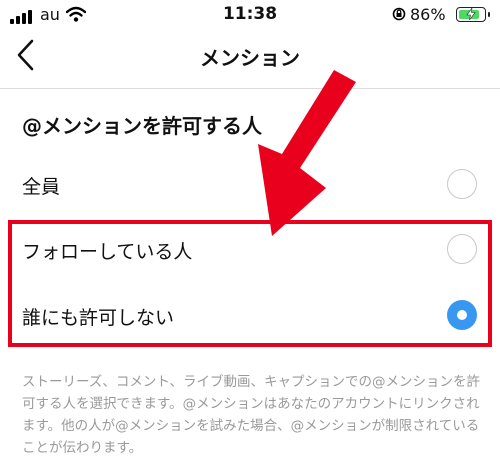  What do you see at coordinates (250, 250) in the screenshot?
I see `option-following: フォローしている人` at bounding box center [250, 250].